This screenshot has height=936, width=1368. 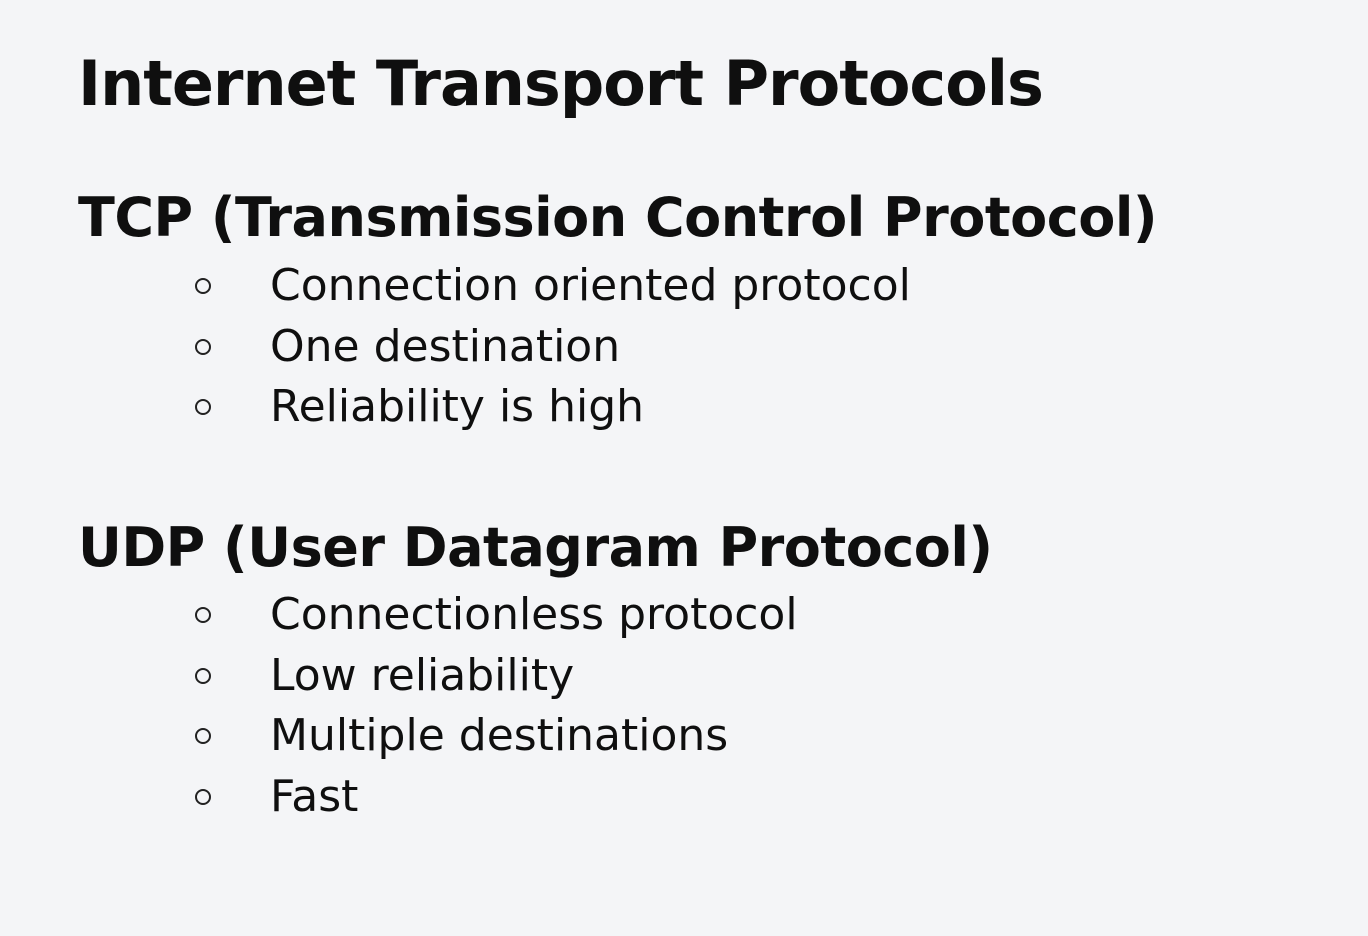 I want to click on list-item-text: Multiple destinations, so click(x=499, y=735).